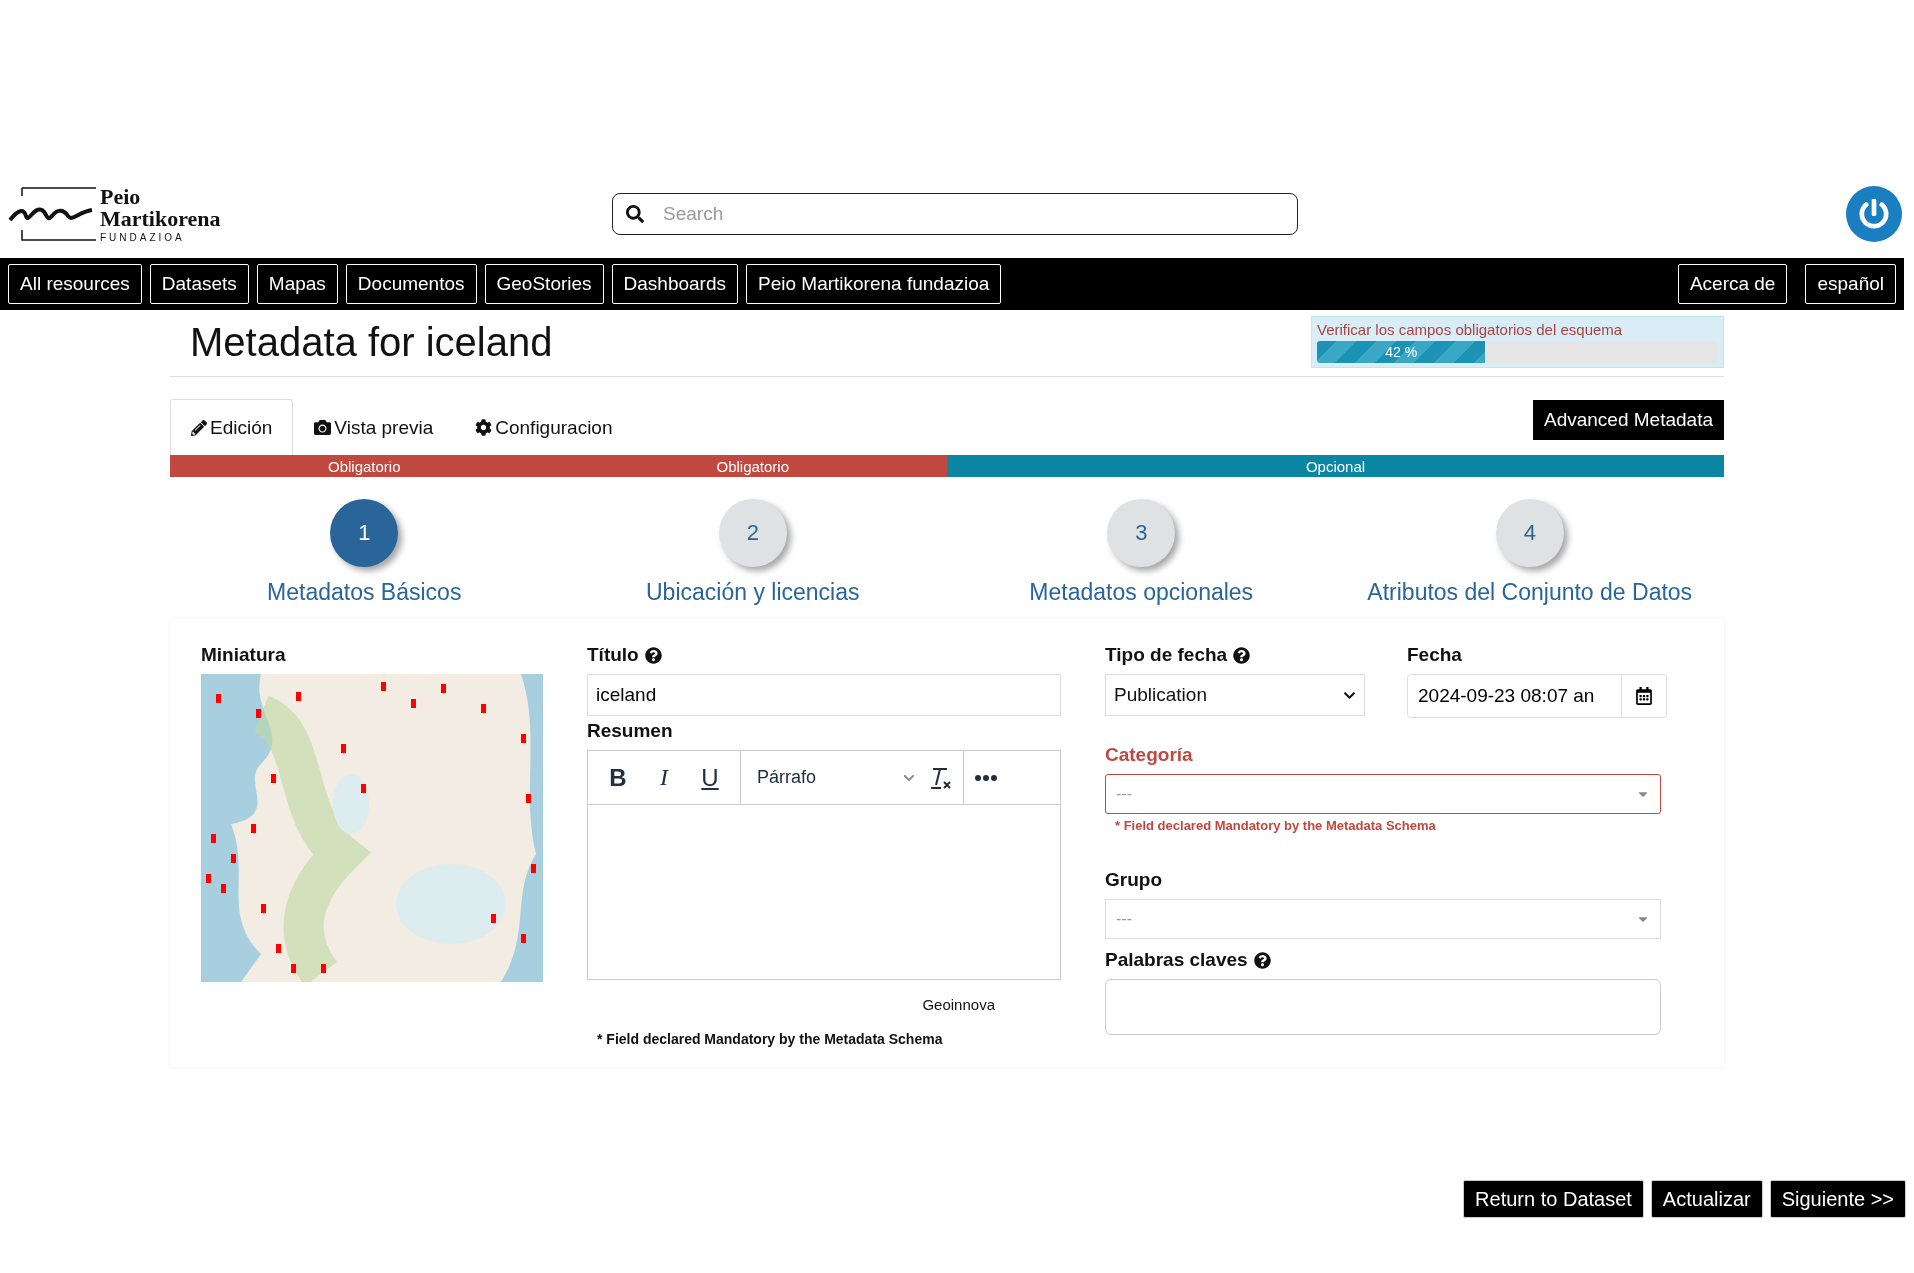  Describe the element at coordinates (836, 777) in the screenshot. I see `format-dropdown: Párrafo` at that location.